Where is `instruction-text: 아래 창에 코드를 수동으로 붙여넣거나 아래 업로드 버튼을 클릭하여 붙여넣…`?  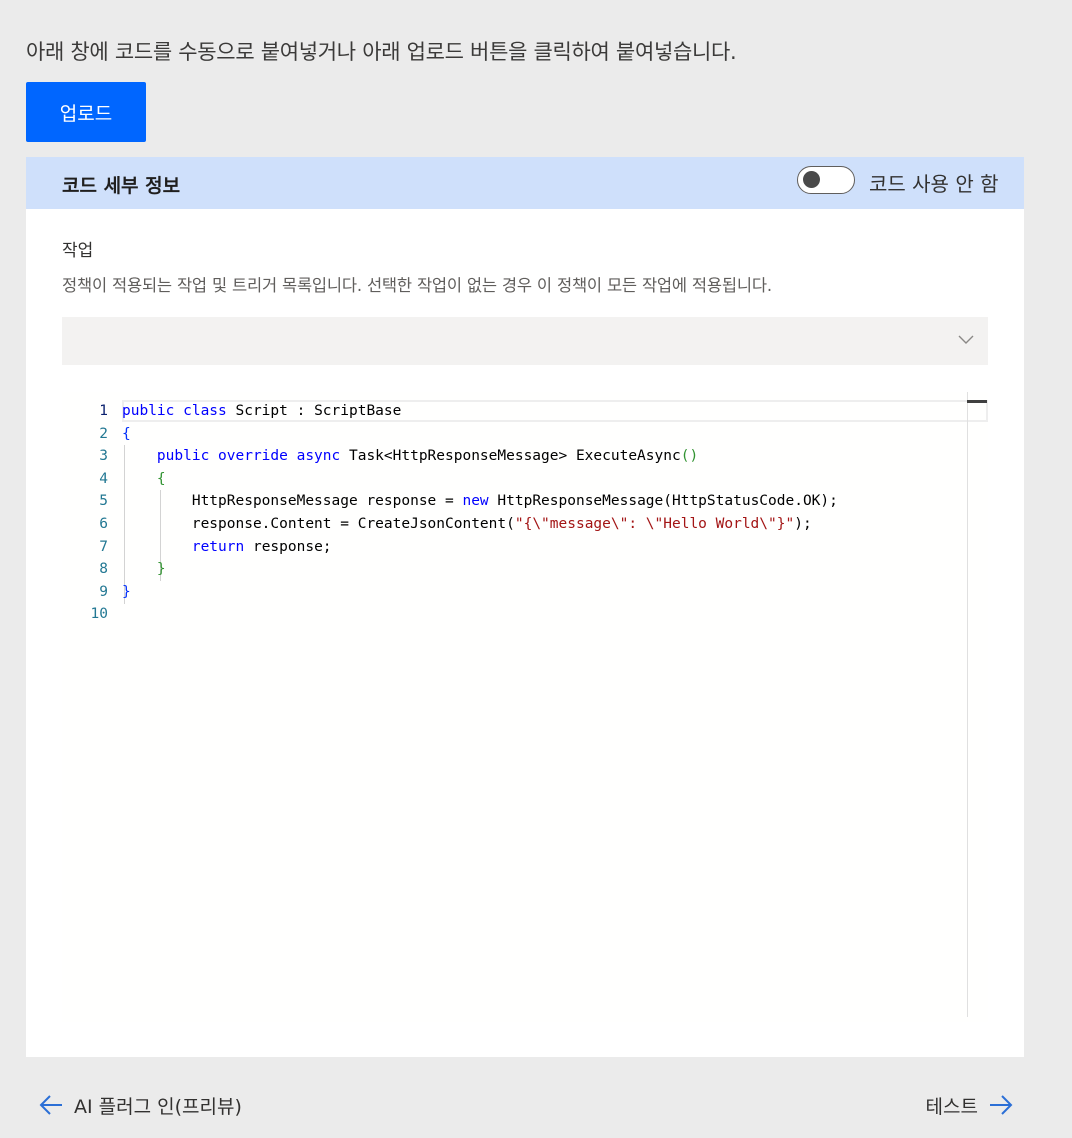 instruction-text: 아래 창에 코드를 수동으로 붙여넣거나 아래 업로드 버튼을 클릭하여 붙여넣… is located at coordinates (381, 52).